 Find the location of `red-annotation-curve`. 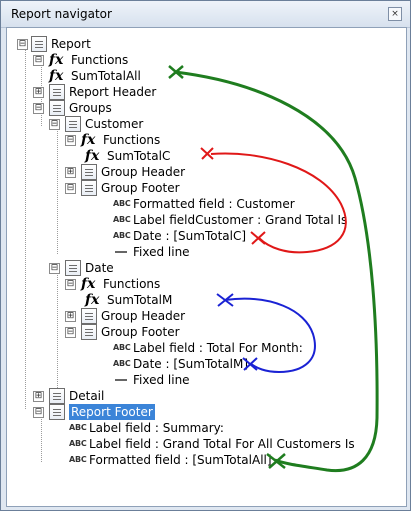

red-annotation-curve is located at coordinates (278, 203).